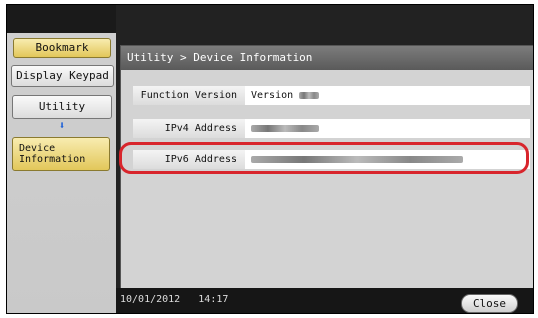 The height and width of the screenshot is (318, 538). I want to click on function-version-label: Function Version, so click(189, 95).